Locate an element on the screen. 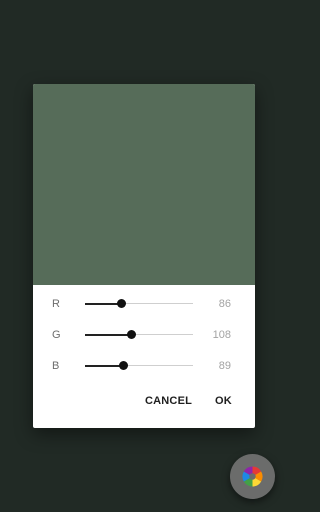  color-wheel-icon is located at coordinates (252, 476).